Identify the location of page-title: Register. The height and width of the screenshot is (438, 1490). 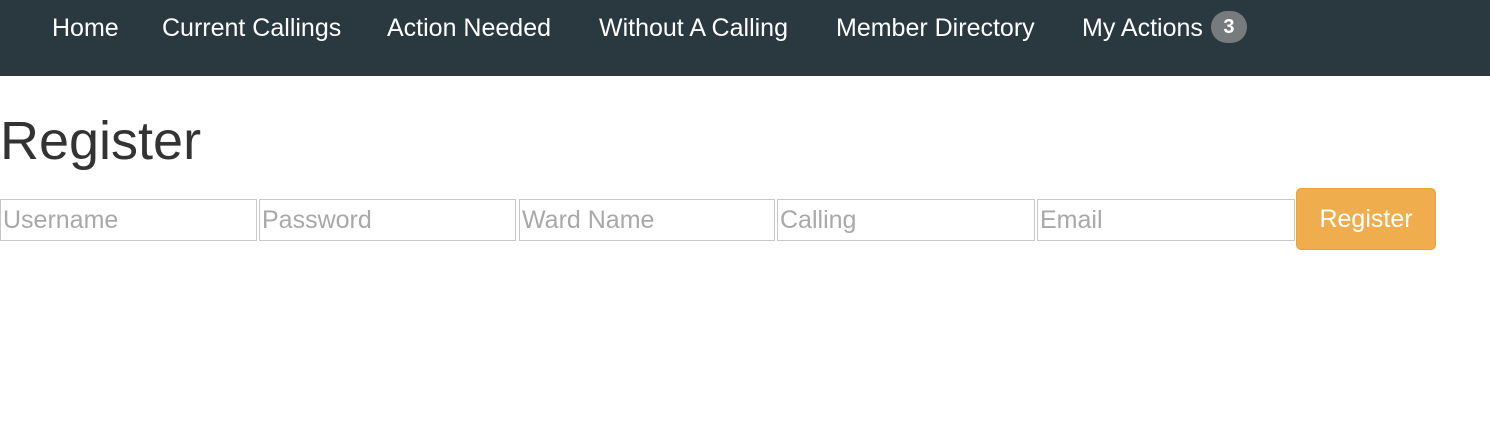
(101, 141).